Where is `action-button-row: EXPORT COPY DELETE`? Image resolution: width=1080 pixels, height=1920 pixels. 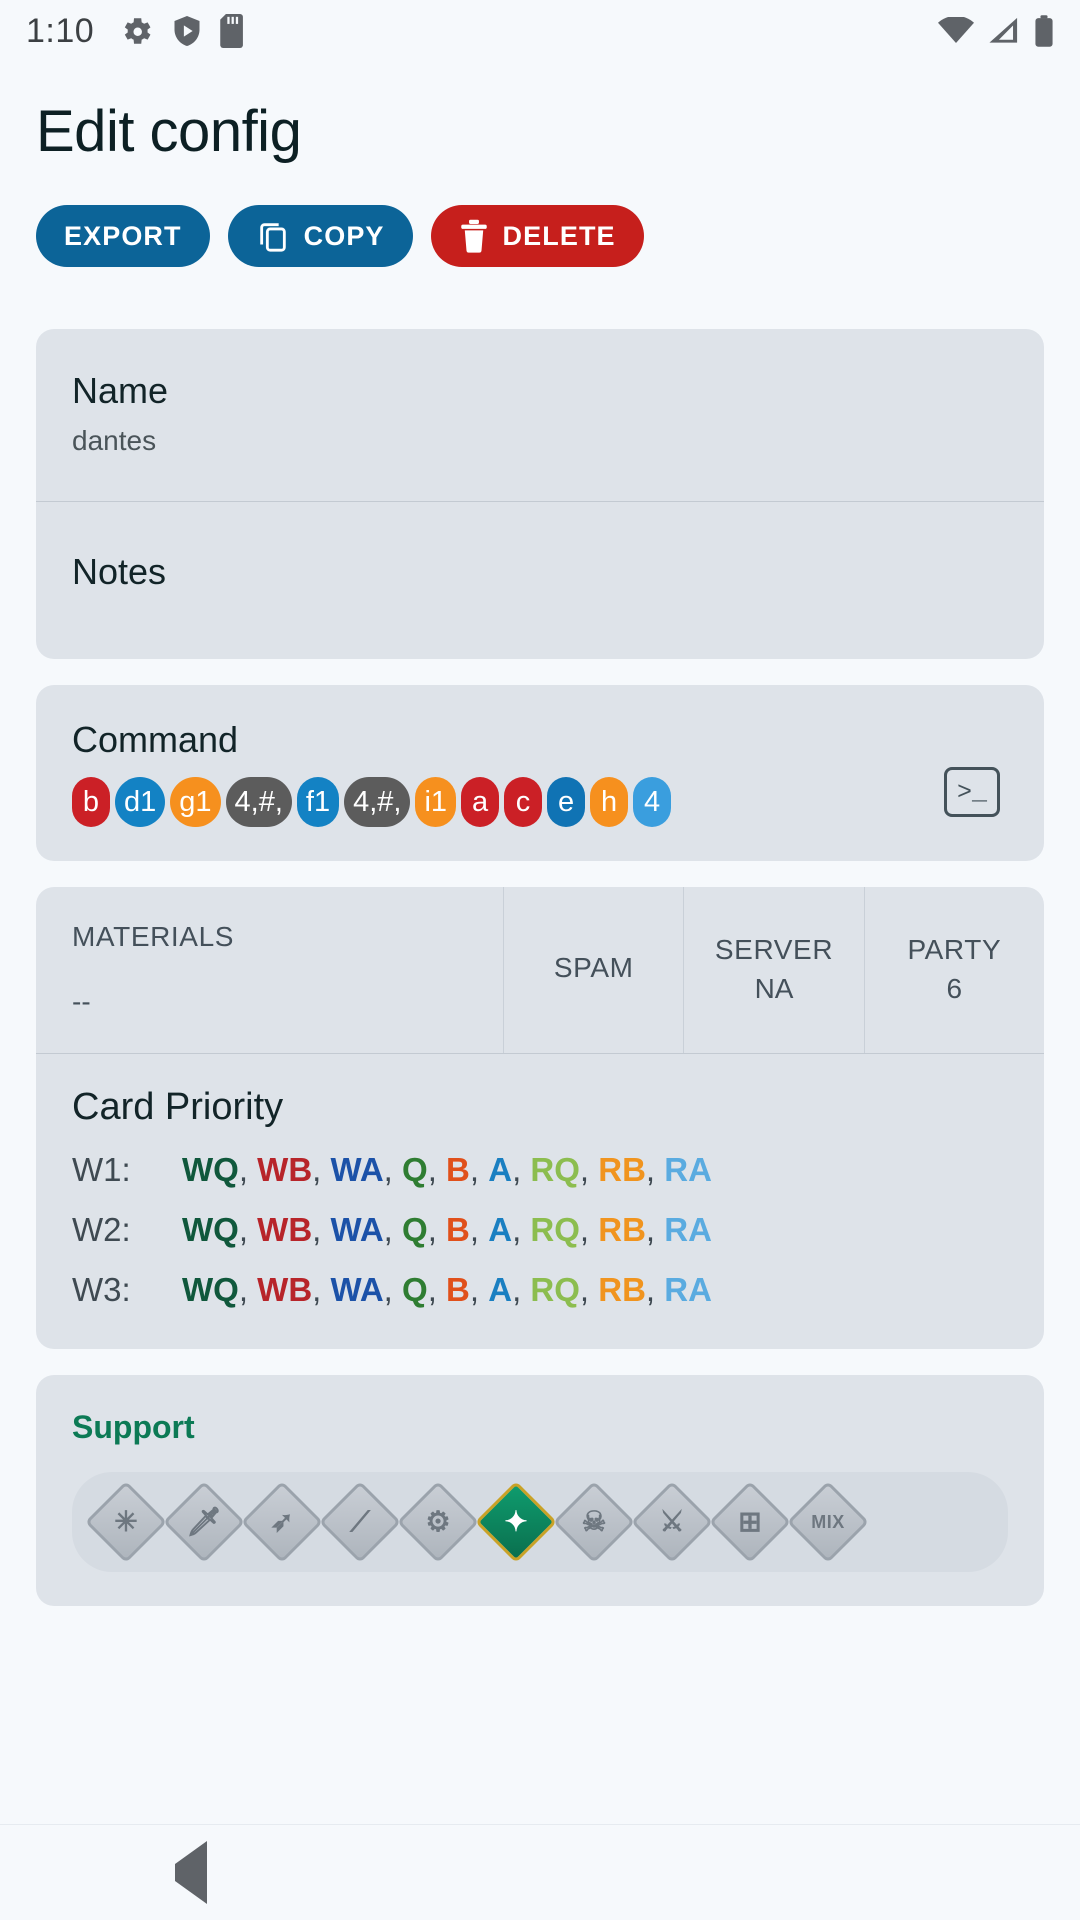 action-button-row: EXPORT COPY DELETE is located at coordinates (540, 216).